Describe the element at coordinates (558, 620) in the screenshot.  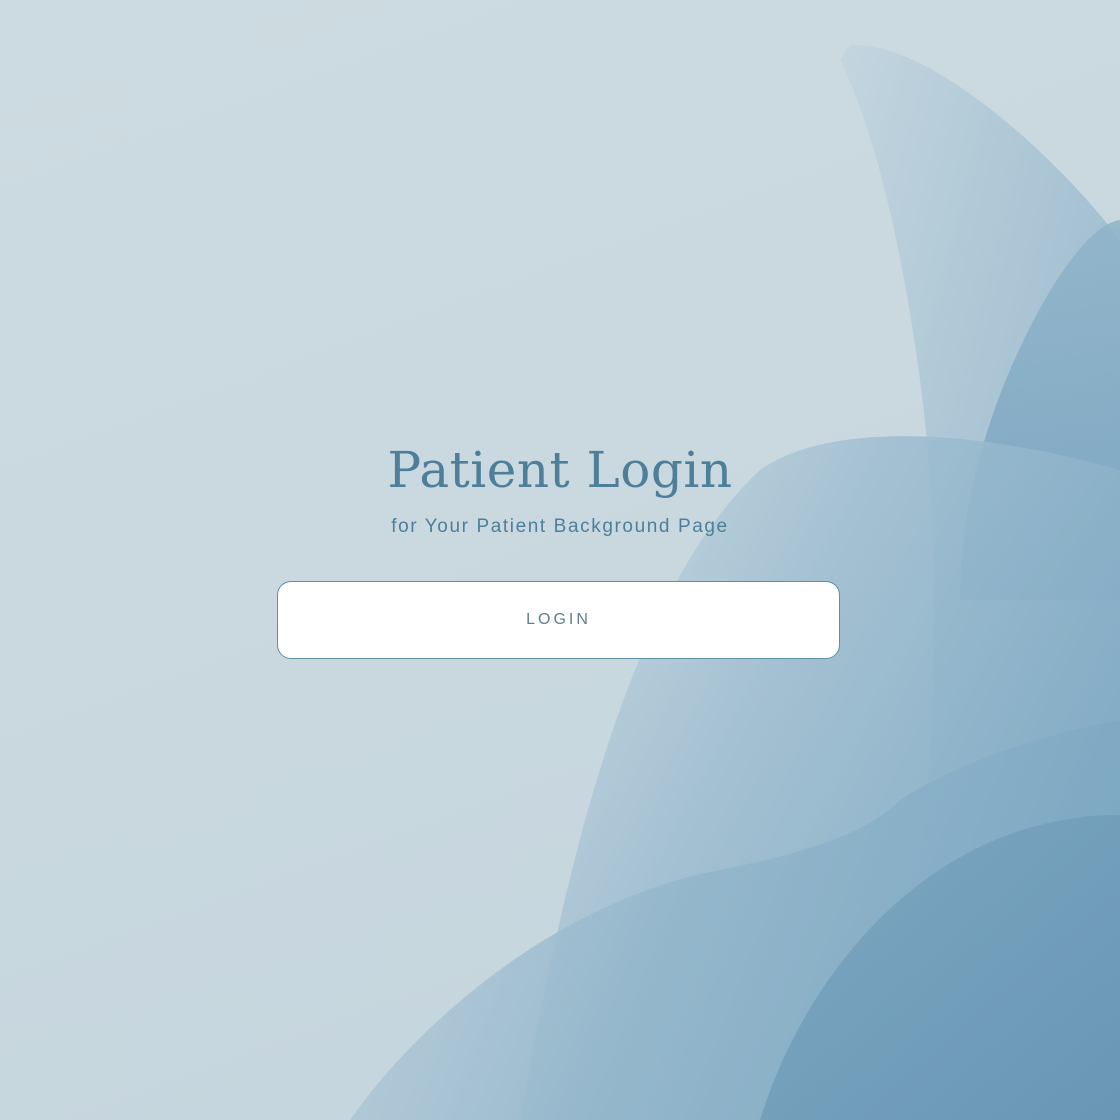
I see `login-button: LOGIN` at that location.